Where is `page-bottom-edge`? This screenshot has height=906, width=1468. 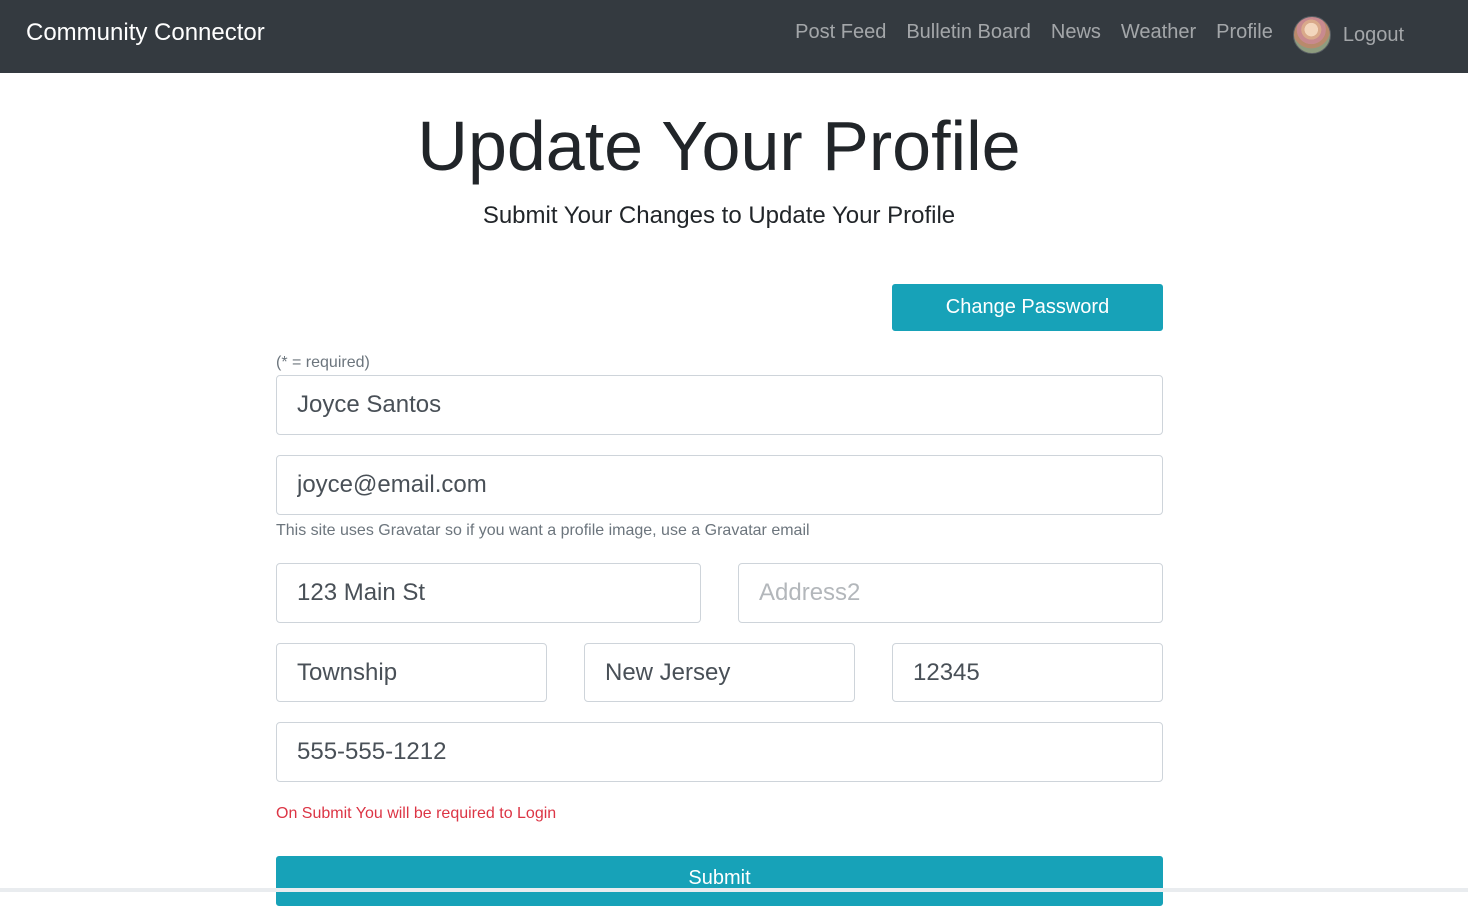
page-bottom-edge is located at coordinates (734, 890).